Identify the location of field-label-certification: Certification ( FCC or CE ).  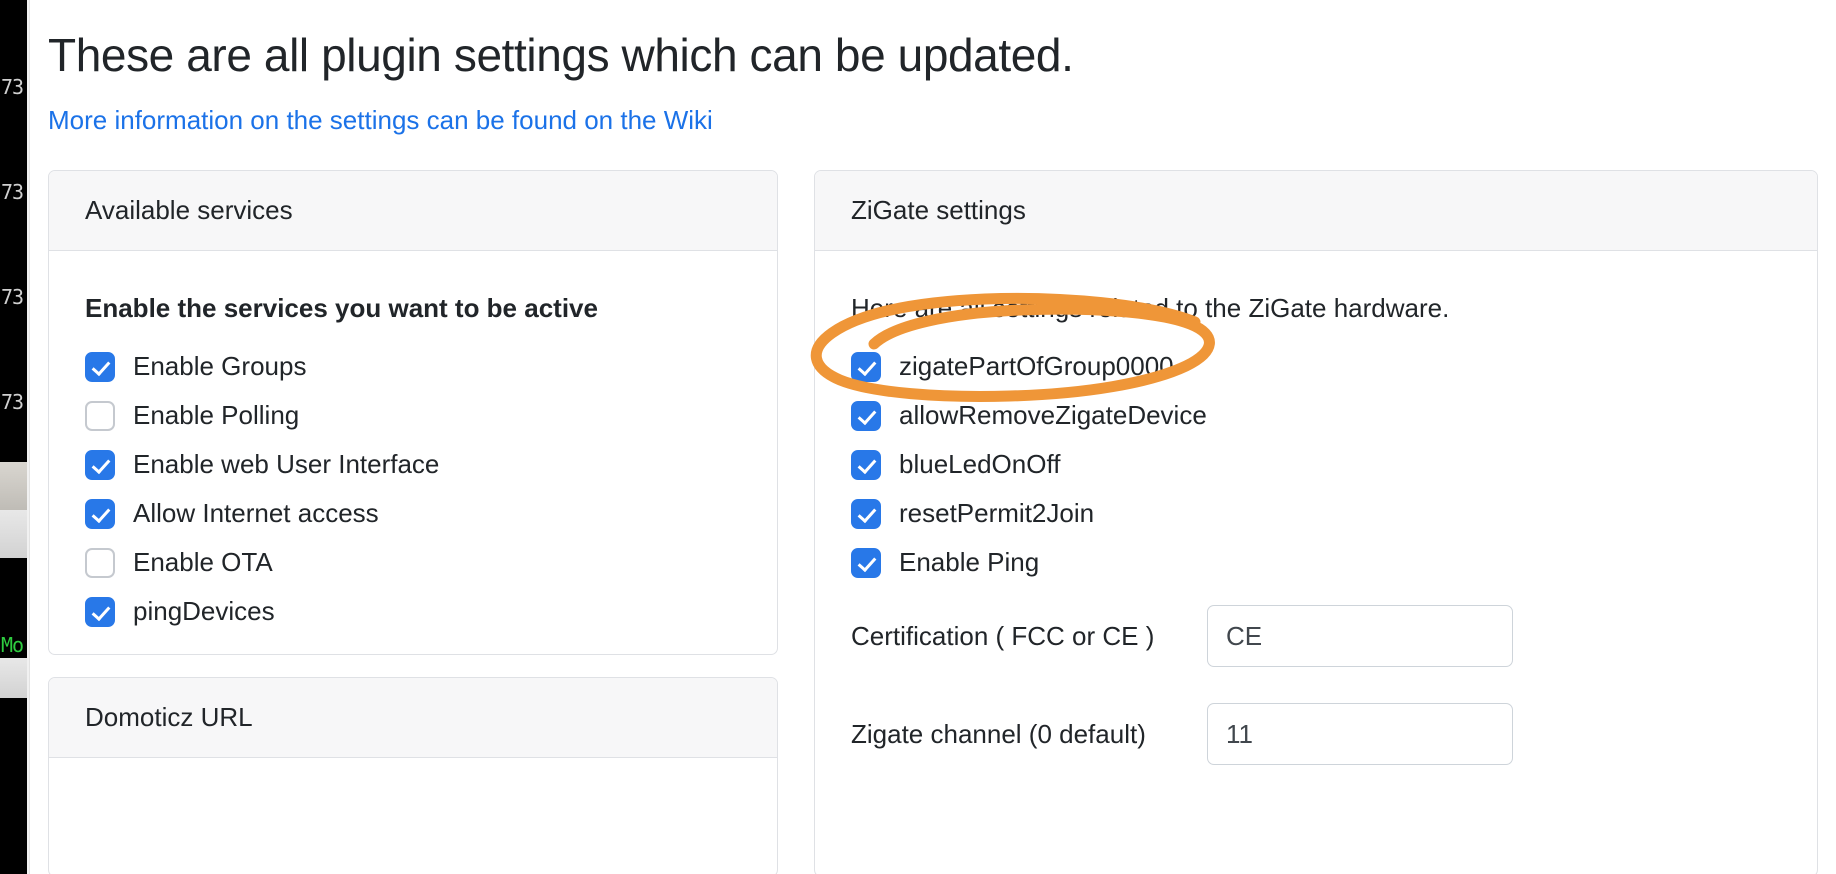
(1003, 635).